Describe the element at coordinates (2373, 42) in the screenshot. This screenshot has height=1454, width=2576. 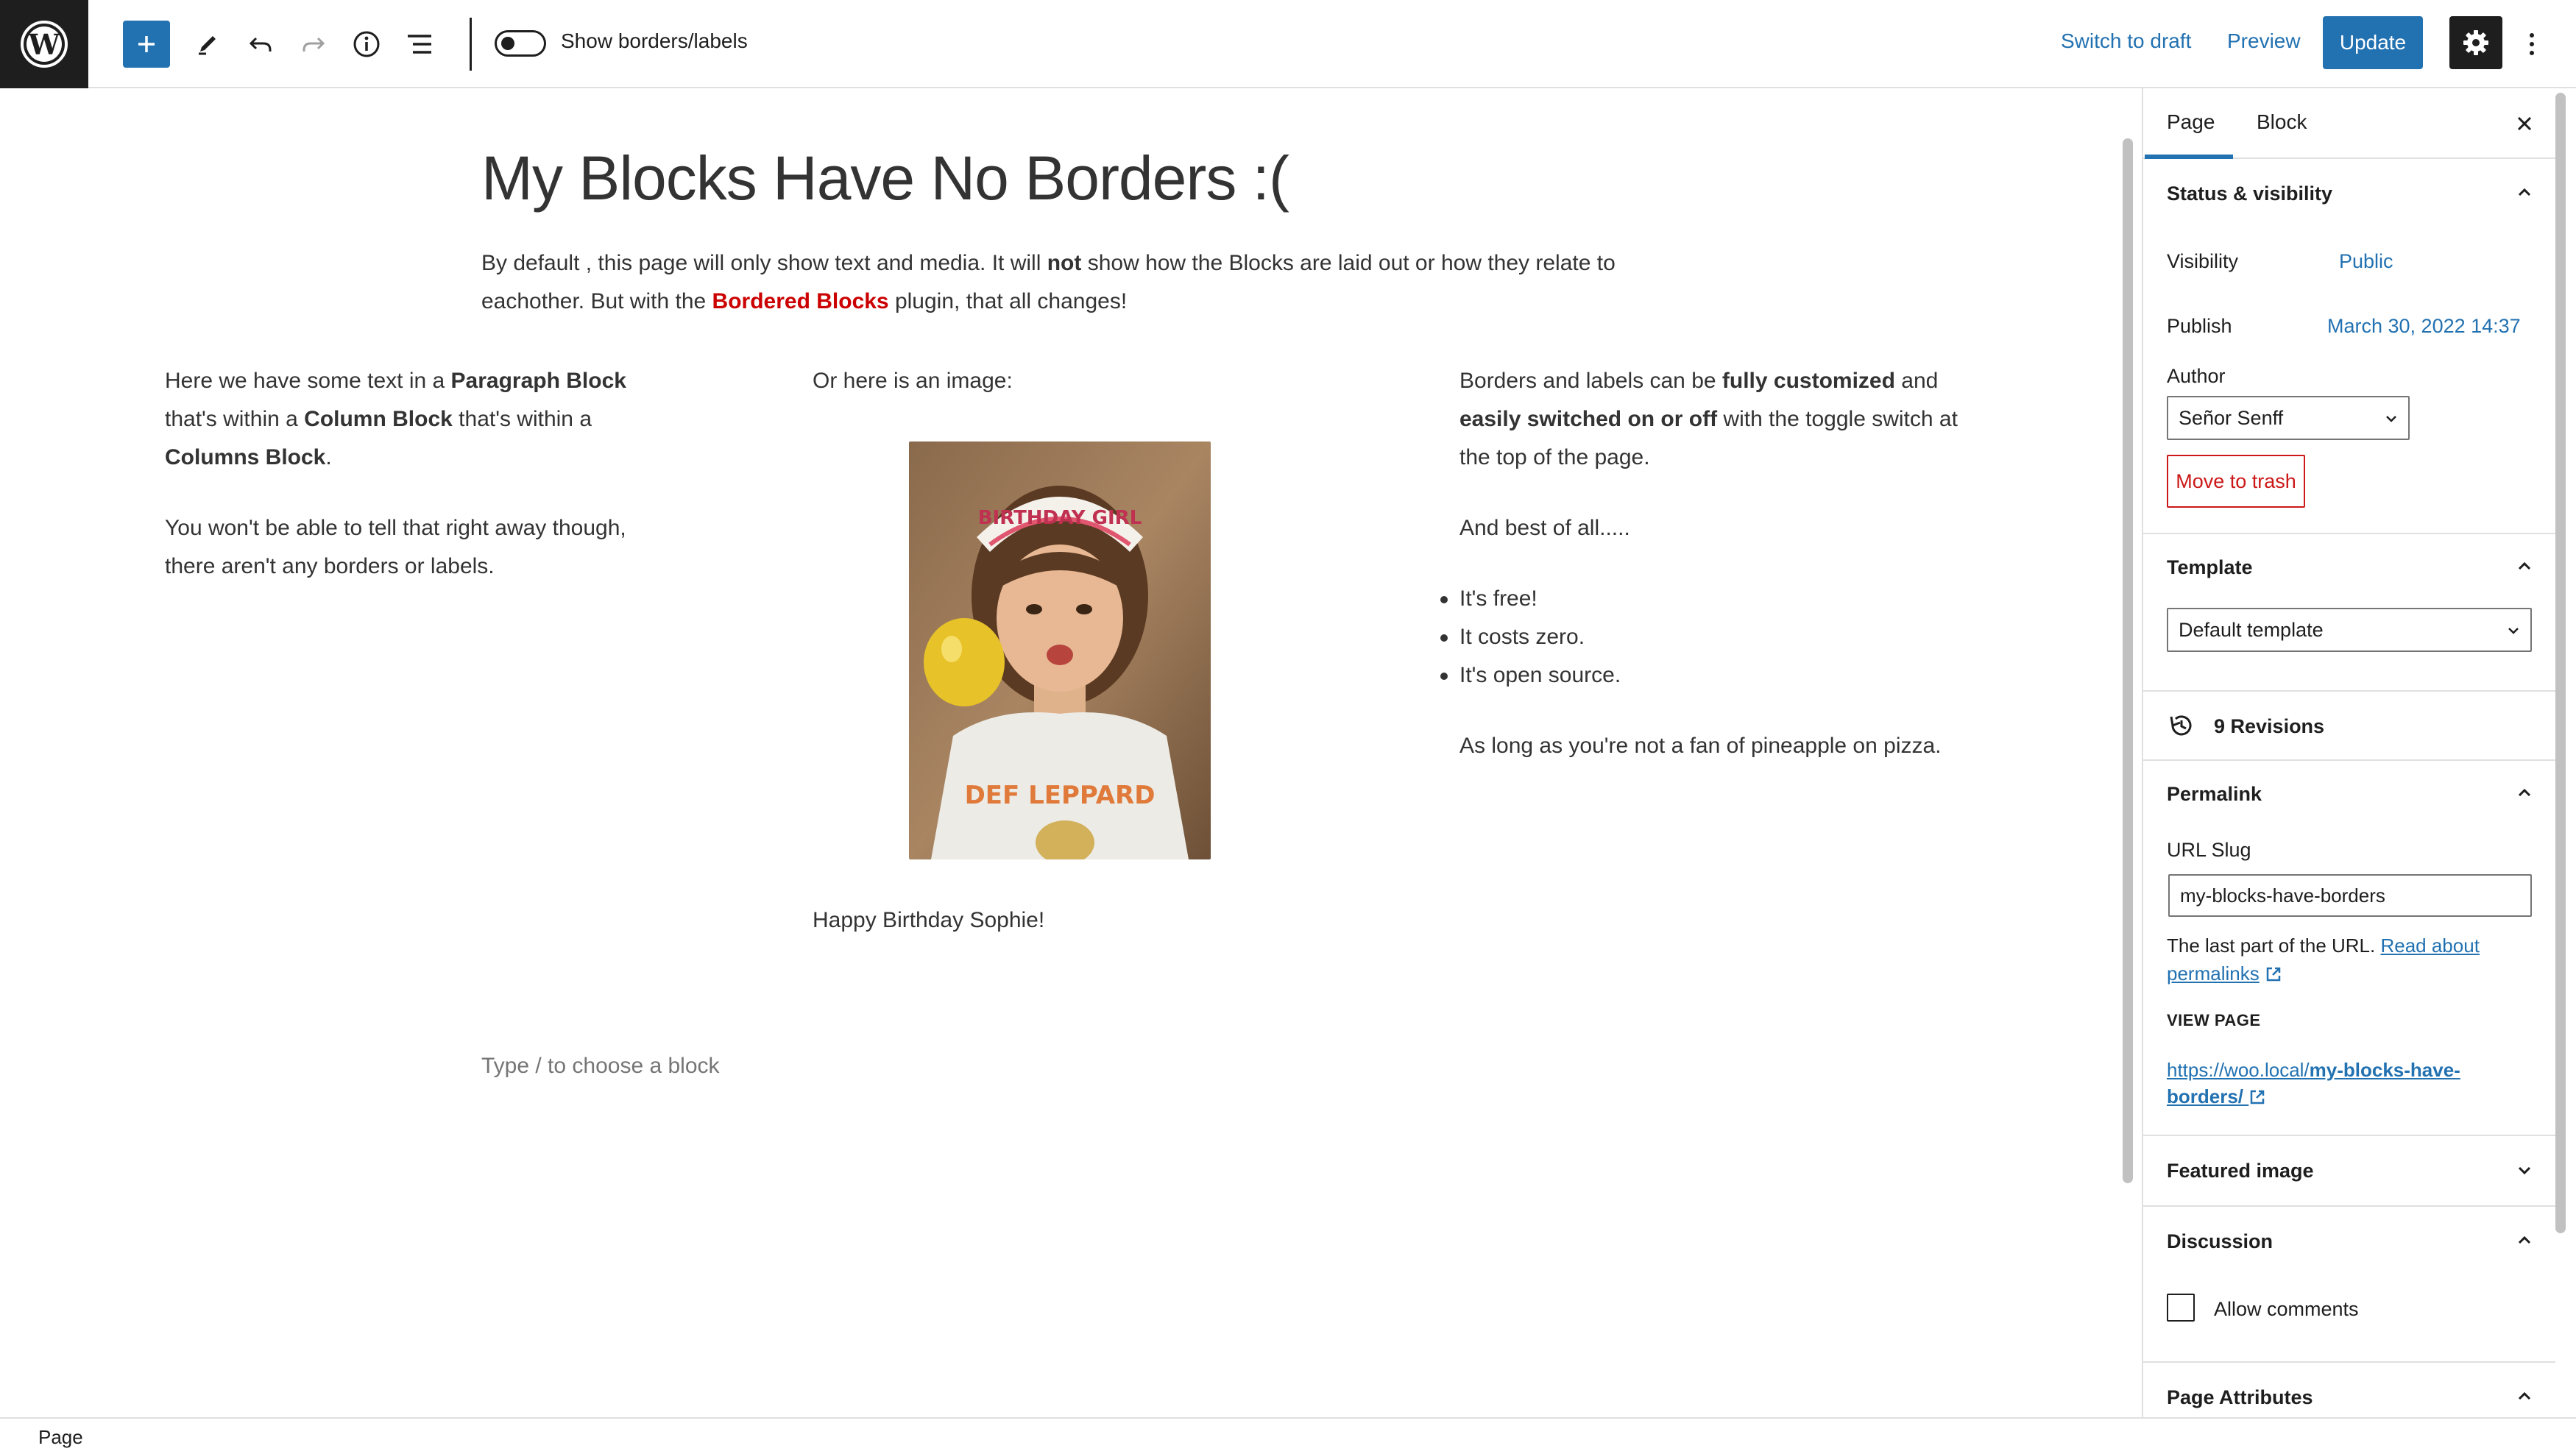
I see `update-button: Update` at that location.